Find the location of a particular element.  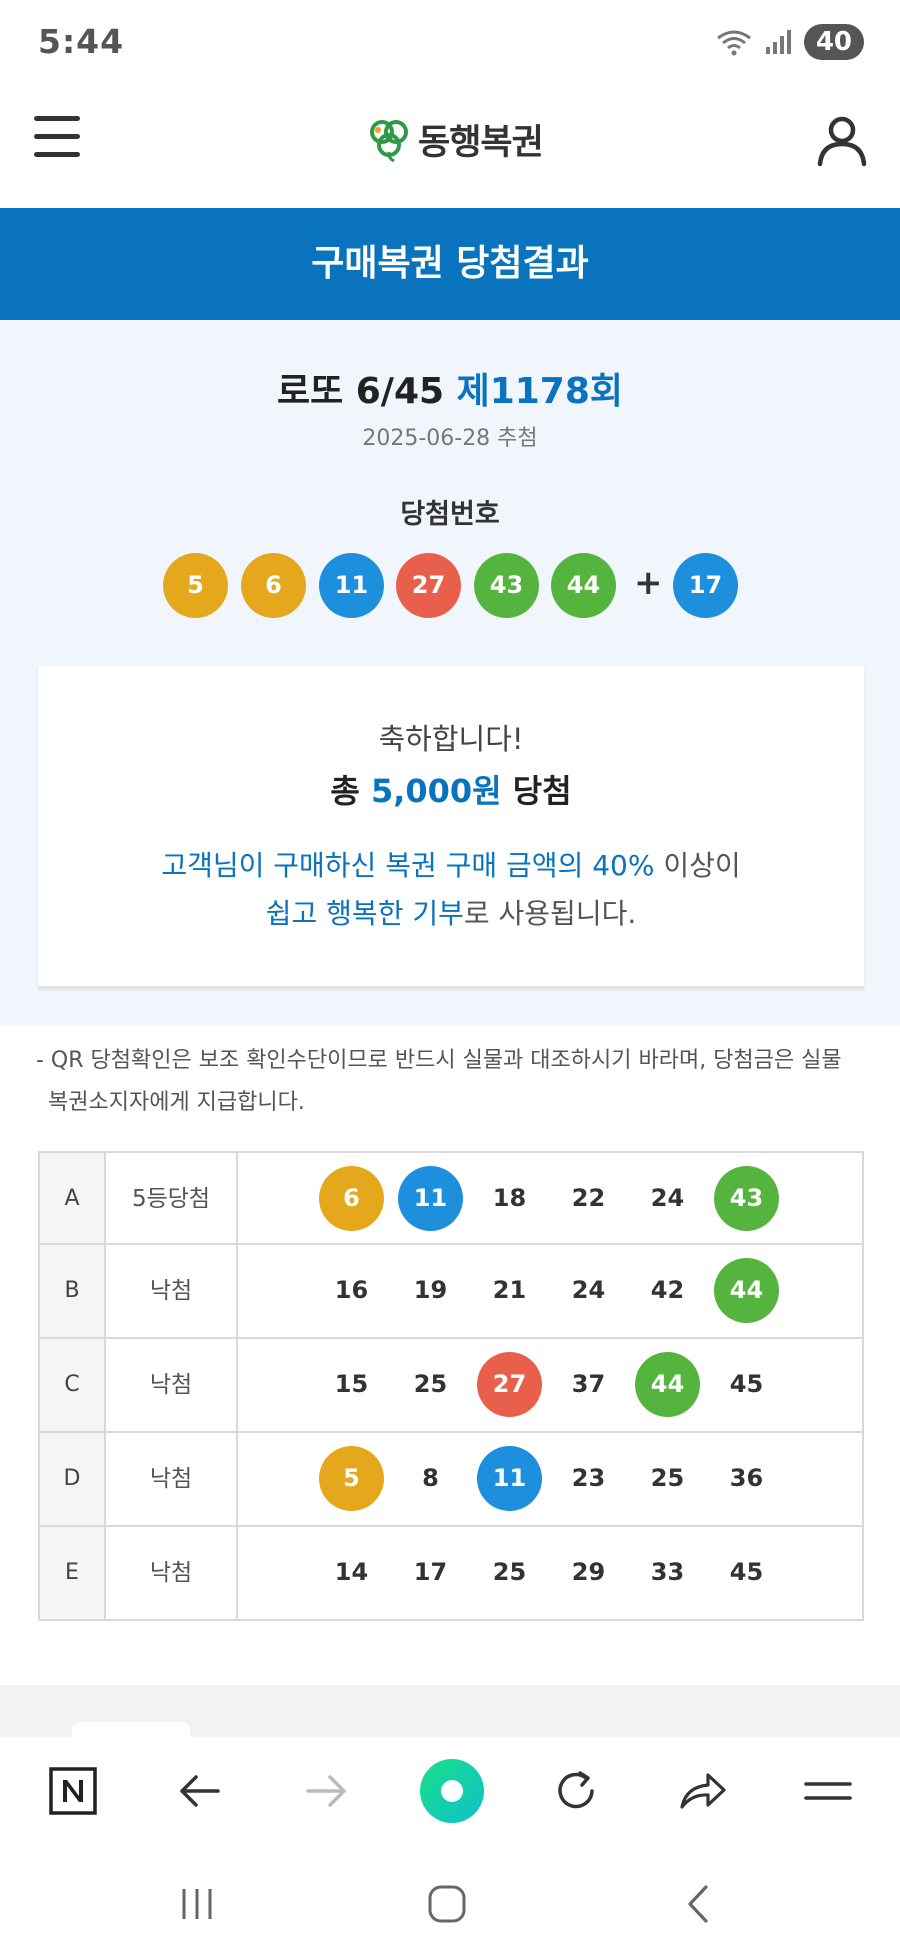

table-row: B 낙첨 16 19 21 24 42 44 is located at coordinates (451, 1292).